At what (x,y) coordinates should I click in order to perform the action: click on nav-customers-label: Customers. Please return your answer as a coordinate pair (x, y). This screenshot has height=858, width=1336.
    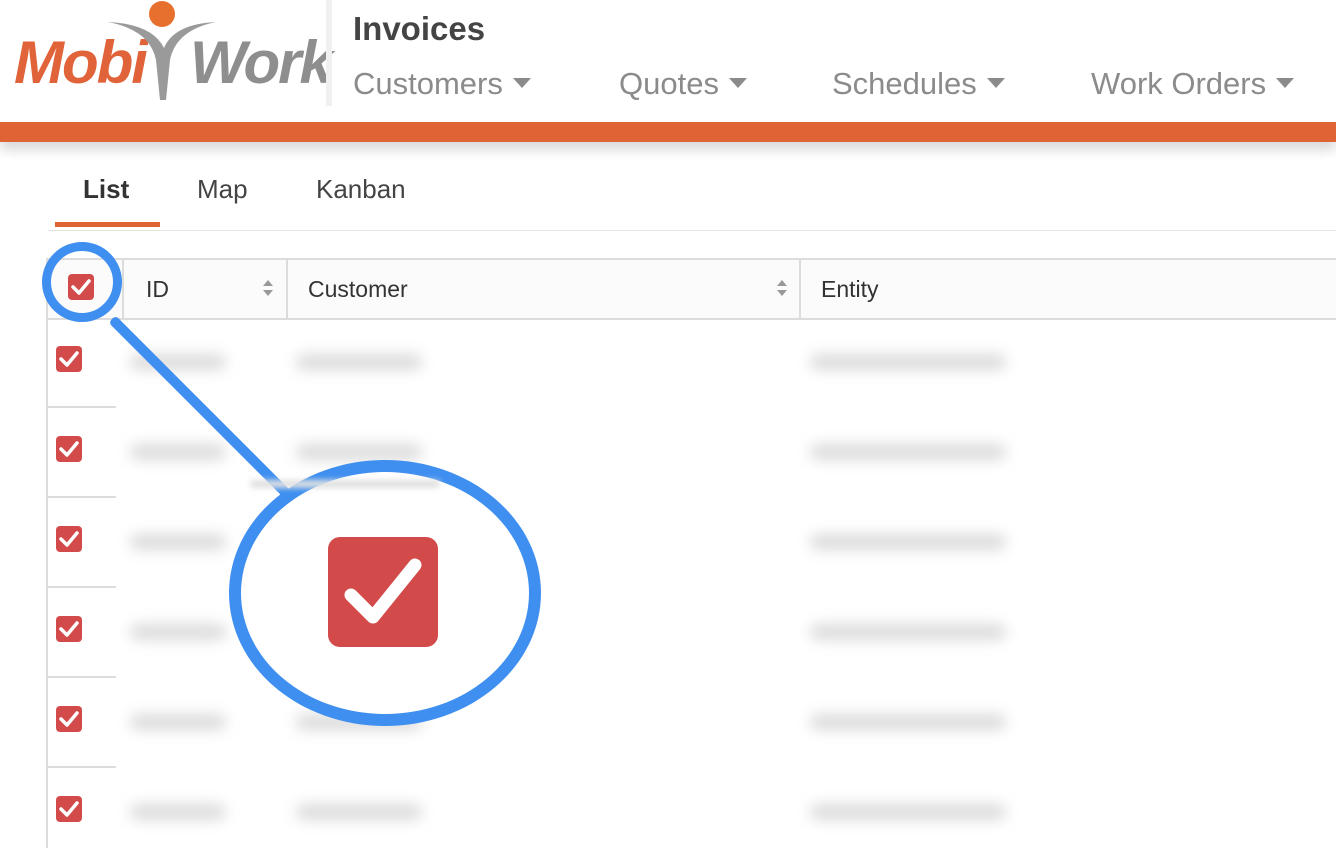
    Looking at the image, I should click on (428, 83).